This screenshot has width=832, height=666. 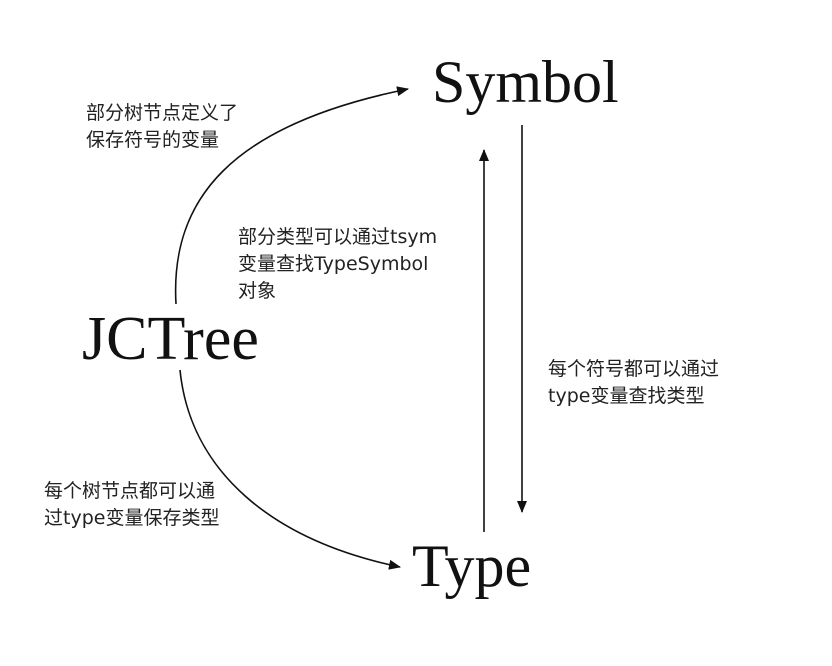 What do you see at coordinates (132, 518) in the screenshot?
I see `label-line: 过type变量保存类型` at bounding box center [132, 518].